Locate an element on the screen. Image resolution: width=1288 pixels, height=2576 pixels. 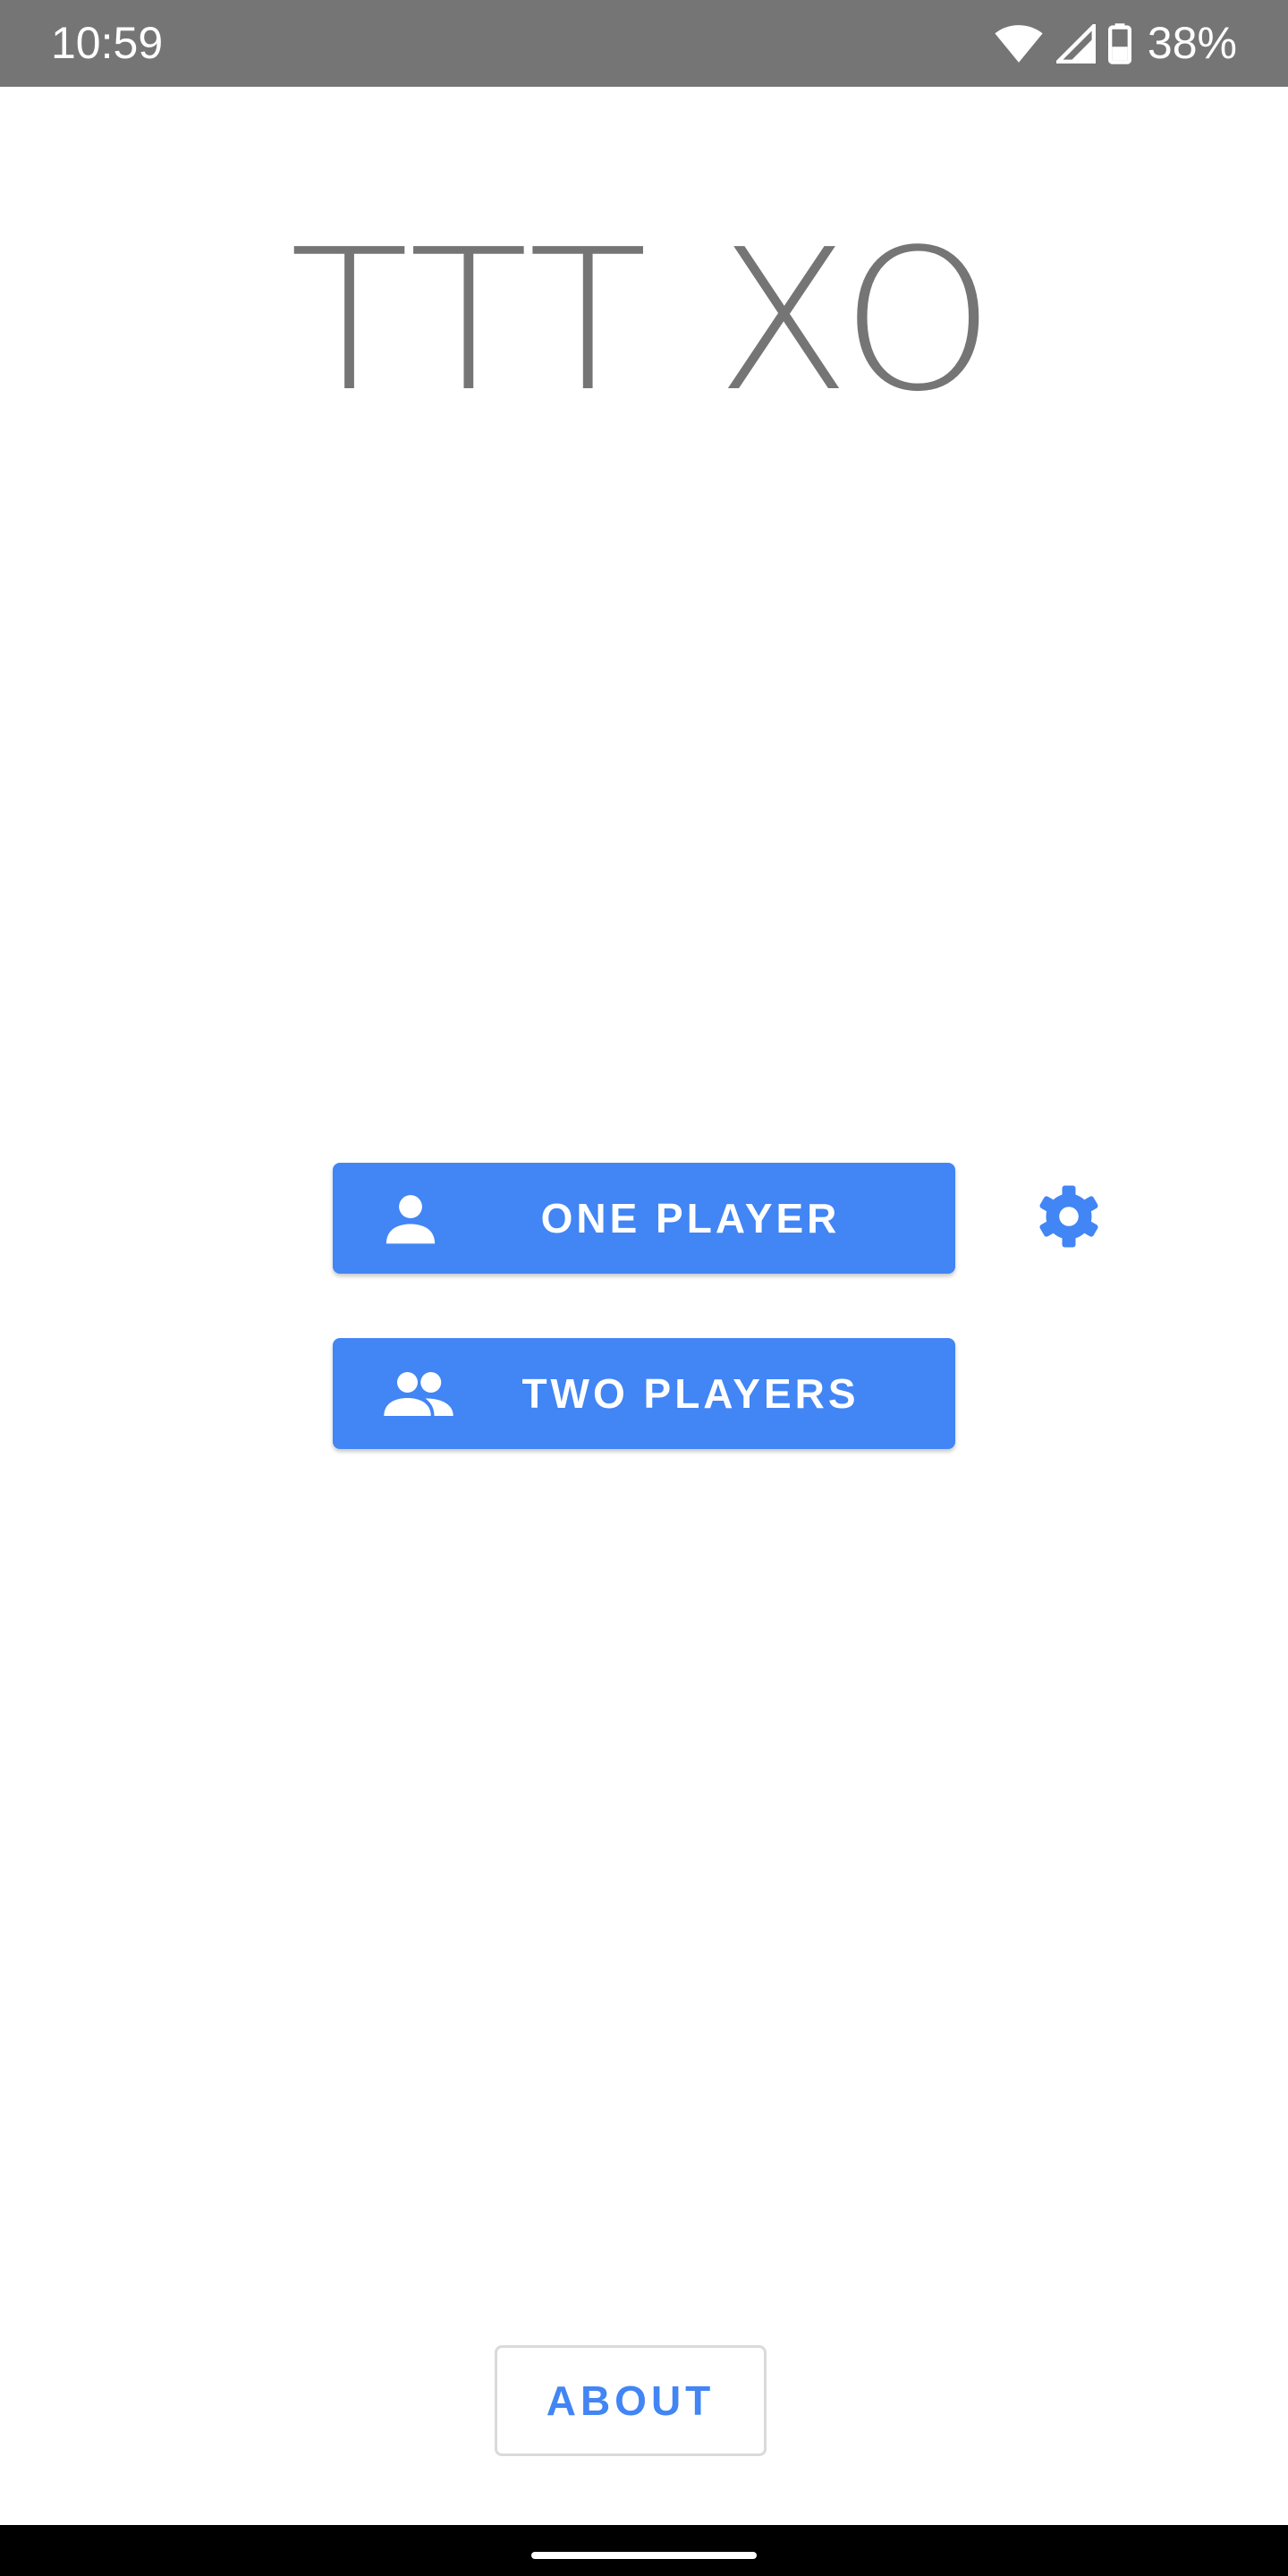
gear-icon is located at coordinates (1069, 1218).